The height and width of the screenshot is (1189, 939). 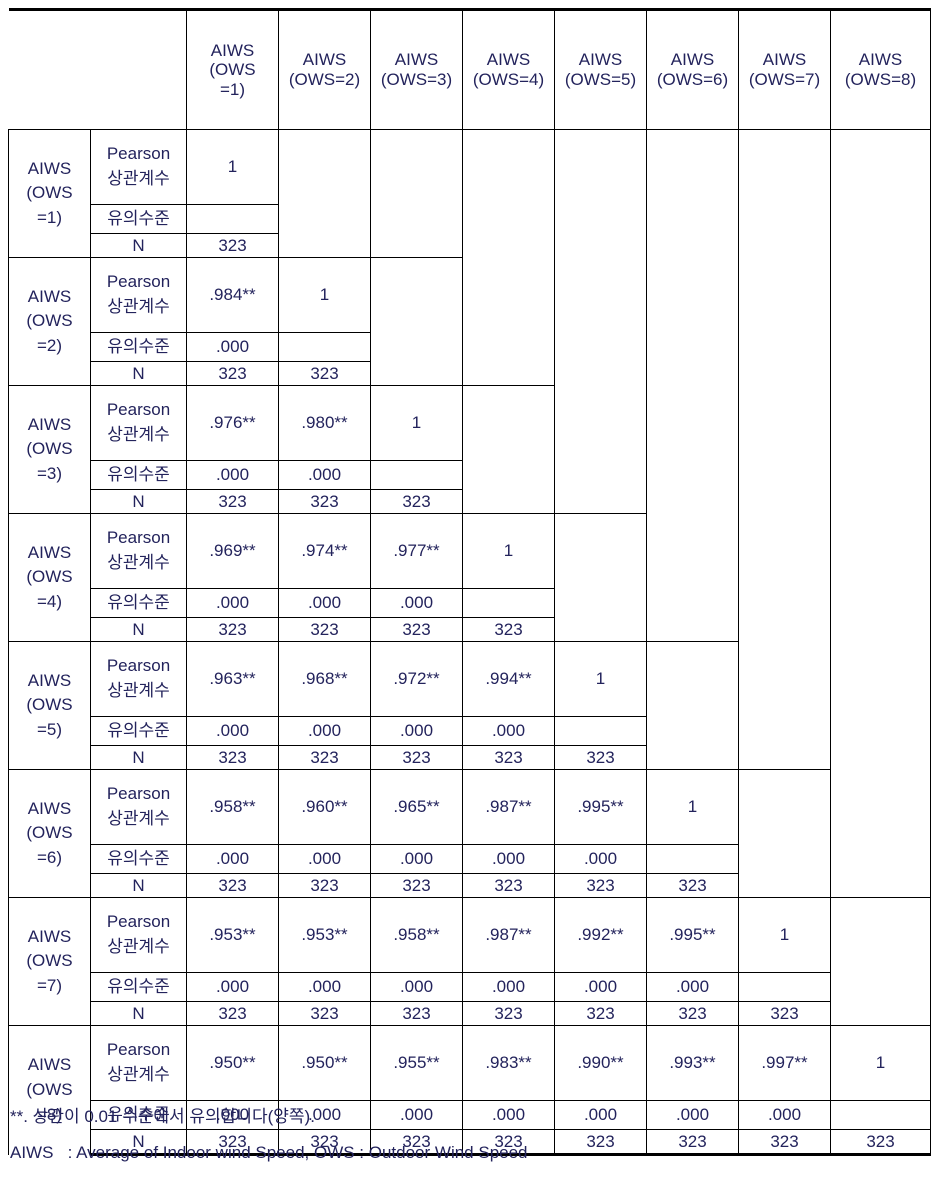 I want to click on cell-pearson-r6c6: 1, so click(x=692, y=807).